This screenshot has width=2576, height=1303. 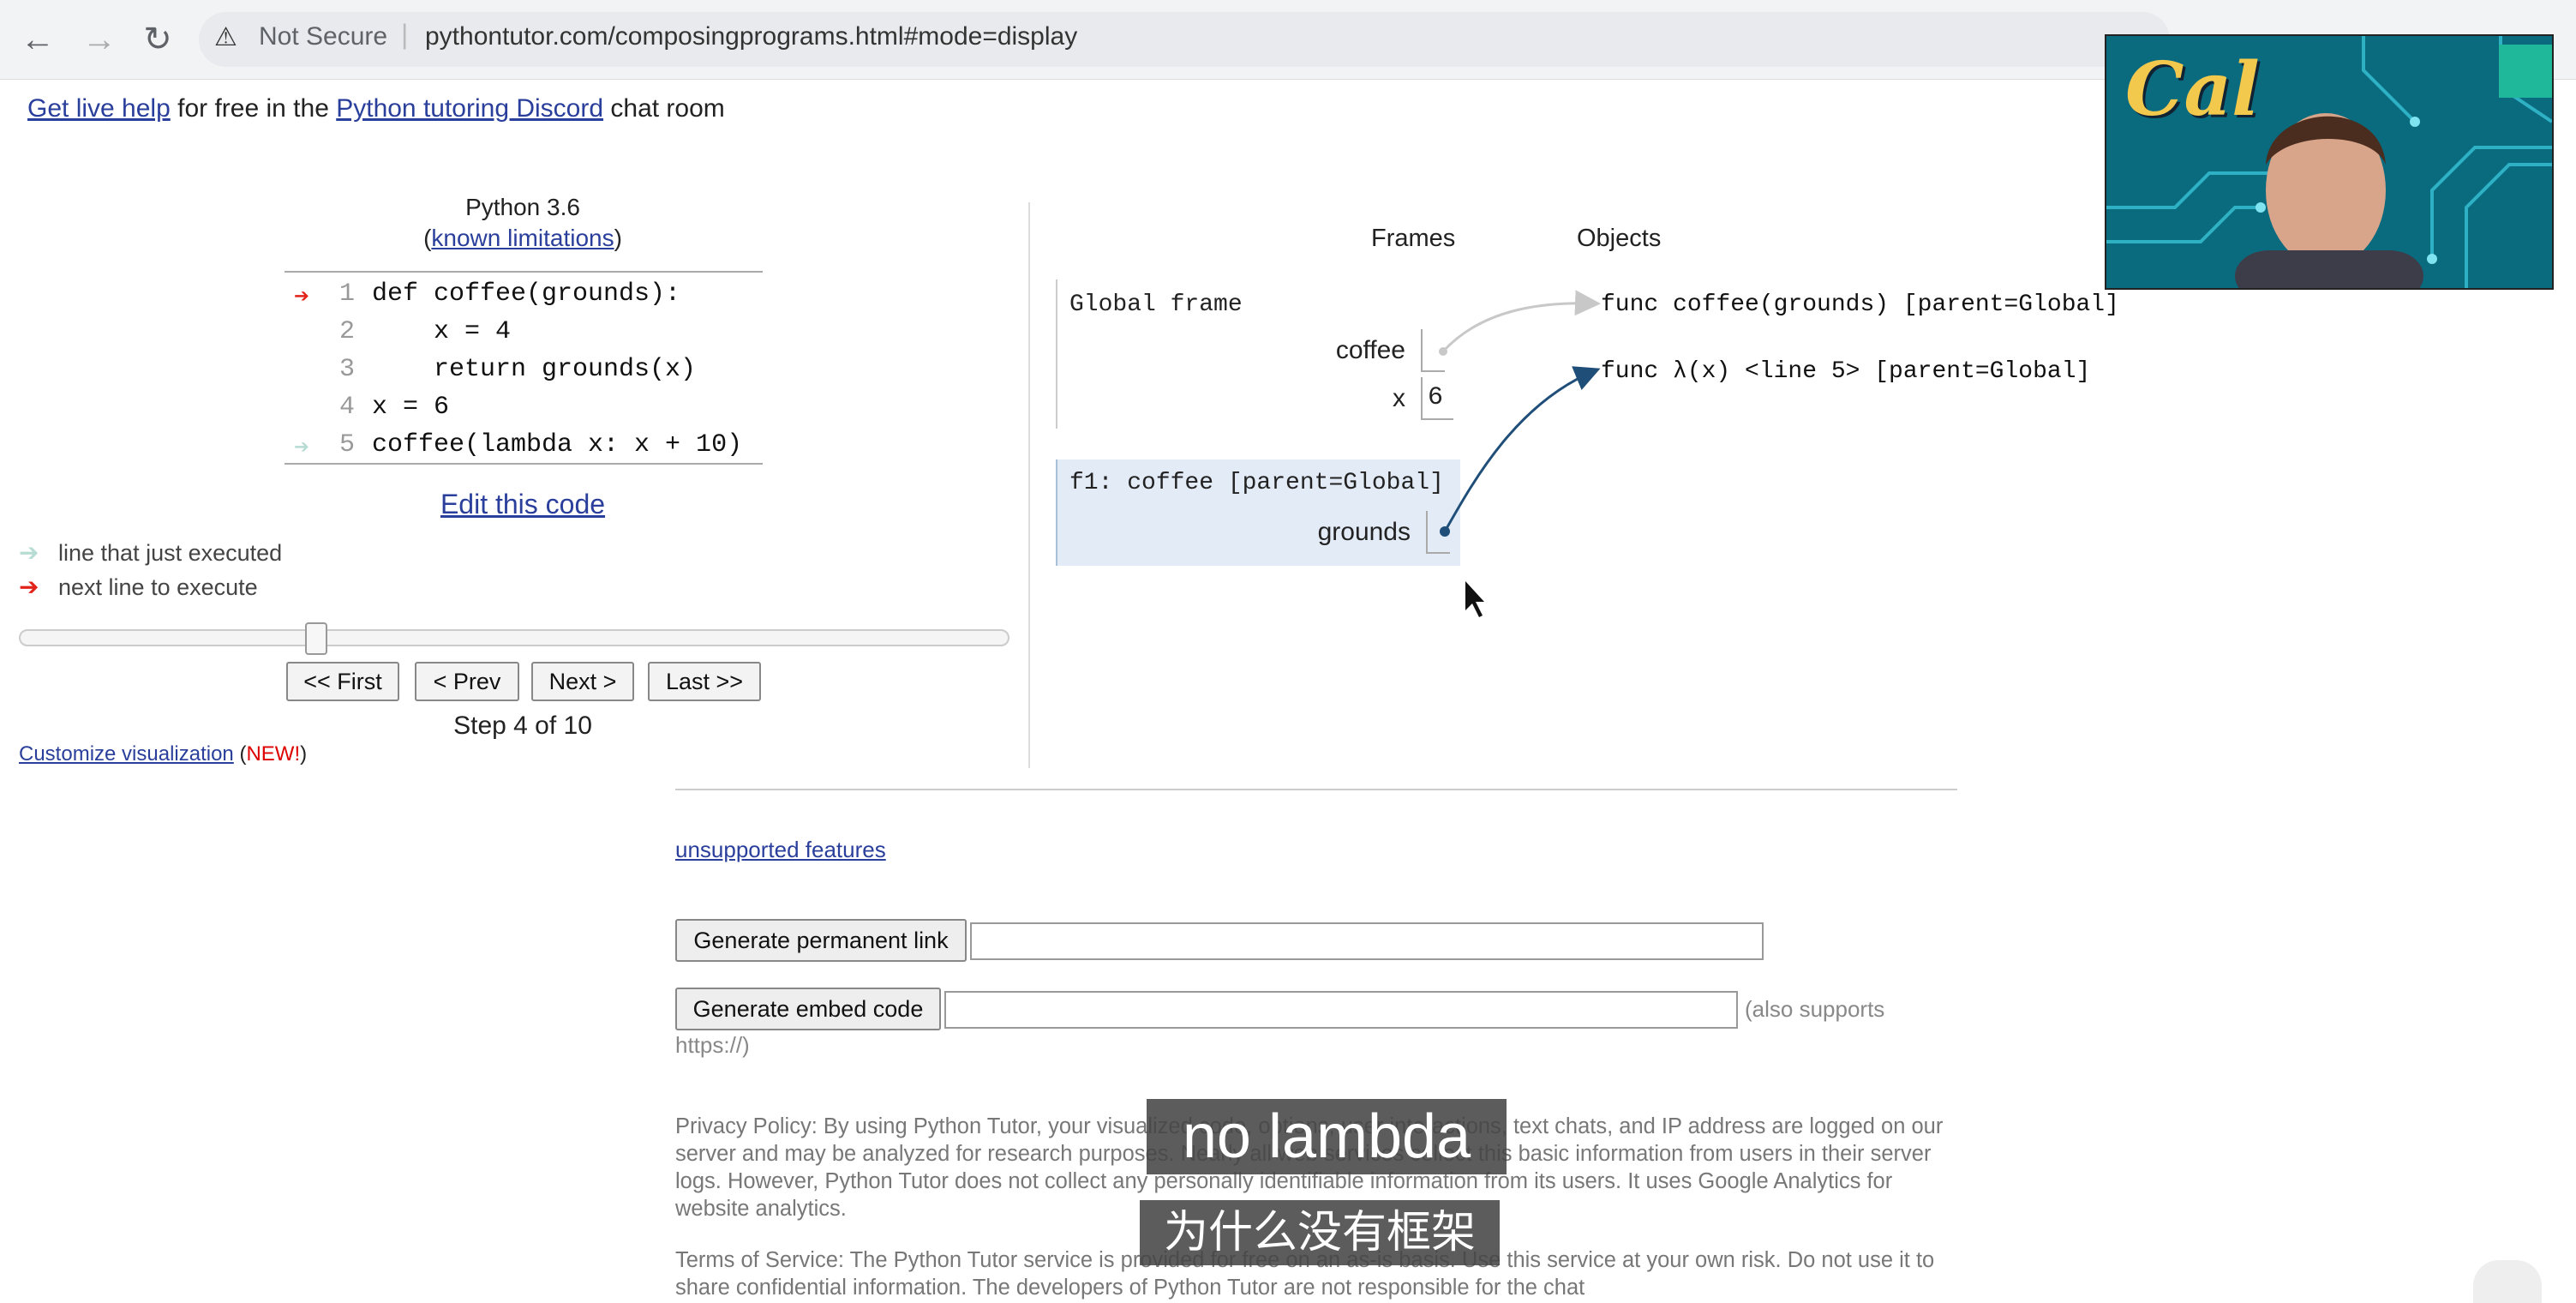 I want to click on customize-line: Customize visualization (NEW!), so click(x=163, y=754).